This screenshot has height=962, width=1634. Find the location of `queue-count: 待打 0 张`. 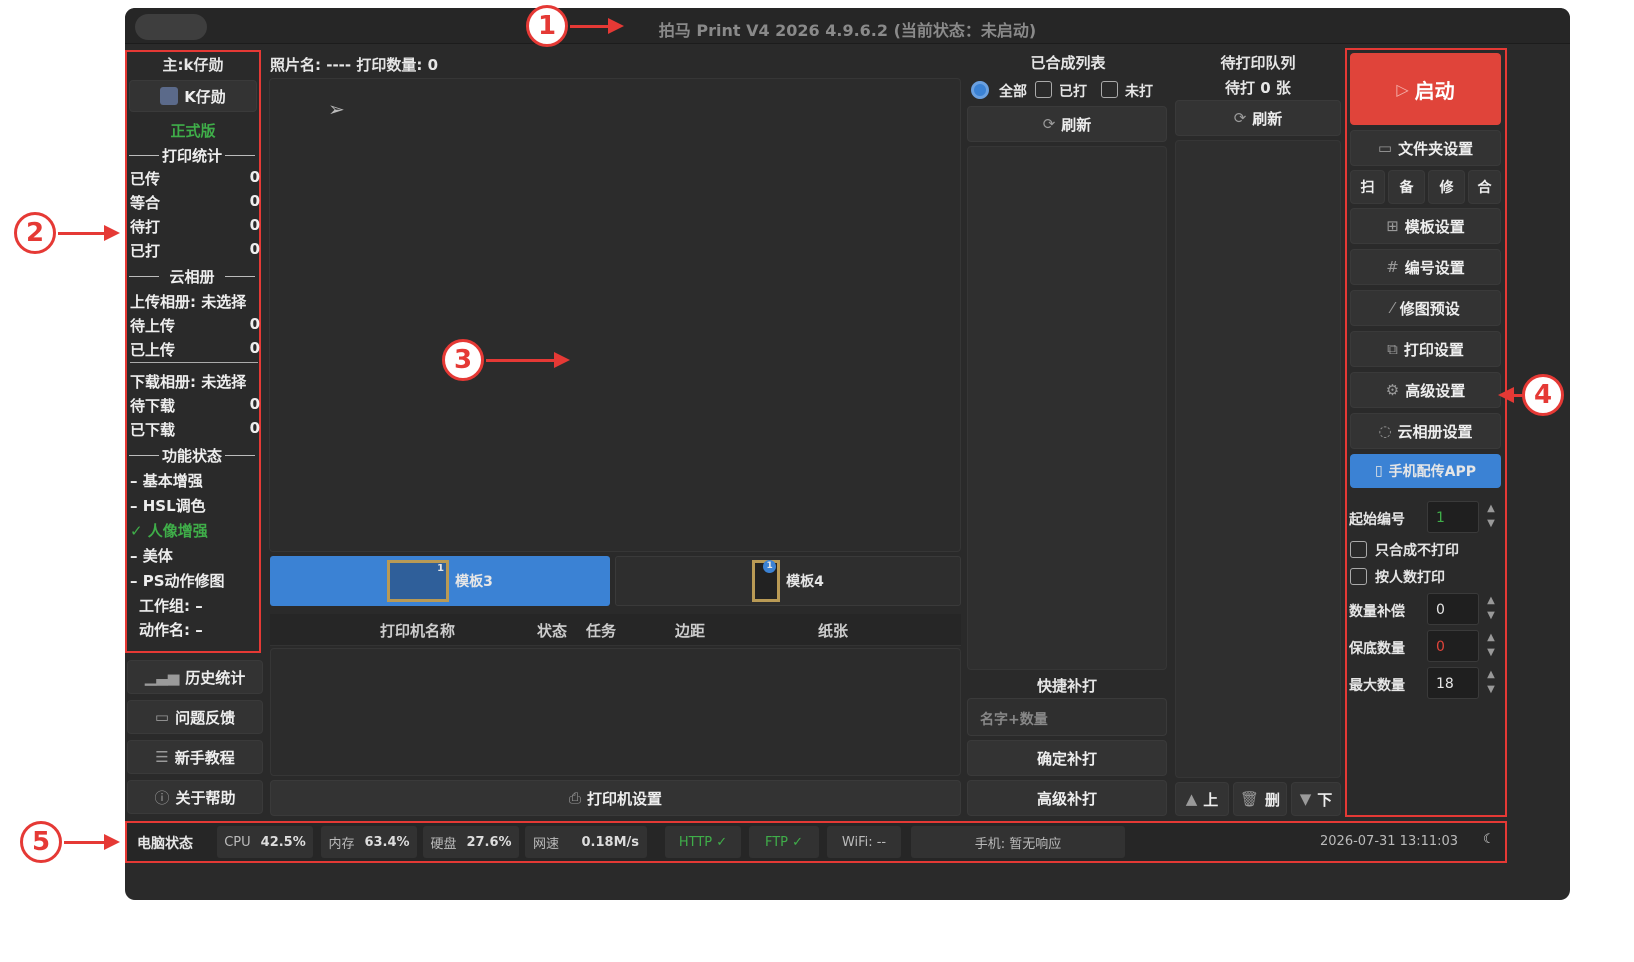

queue-count: 待打 0 张 is located at coordinates (1258, 88).